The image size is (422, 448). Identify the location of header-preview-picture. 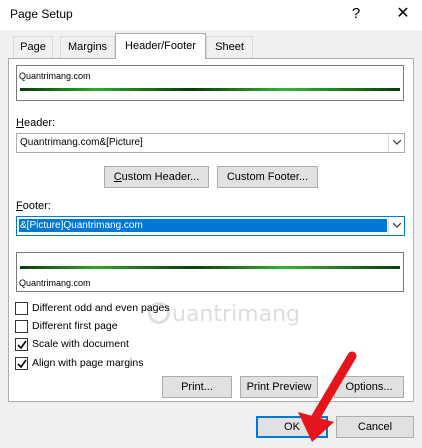
(210, 89).